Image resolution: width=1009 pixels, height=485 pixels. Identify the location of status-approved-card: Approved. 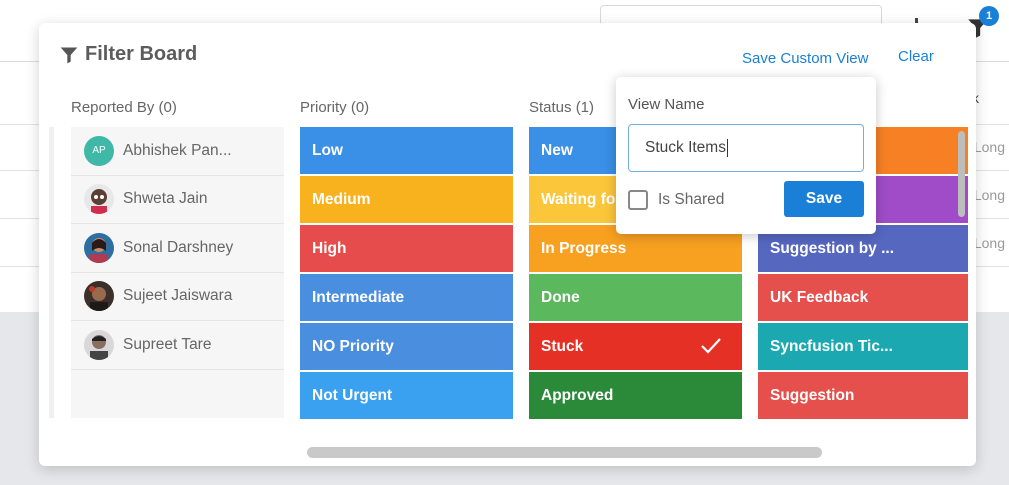
(635, 395).